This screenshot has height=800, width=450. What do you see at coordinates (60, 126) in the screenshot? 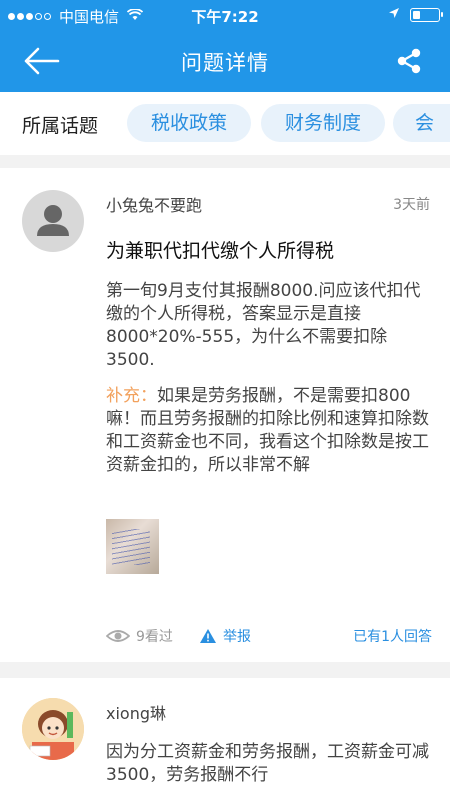
I see `topics-label: 所属话题` at bounding box center [60, 126].